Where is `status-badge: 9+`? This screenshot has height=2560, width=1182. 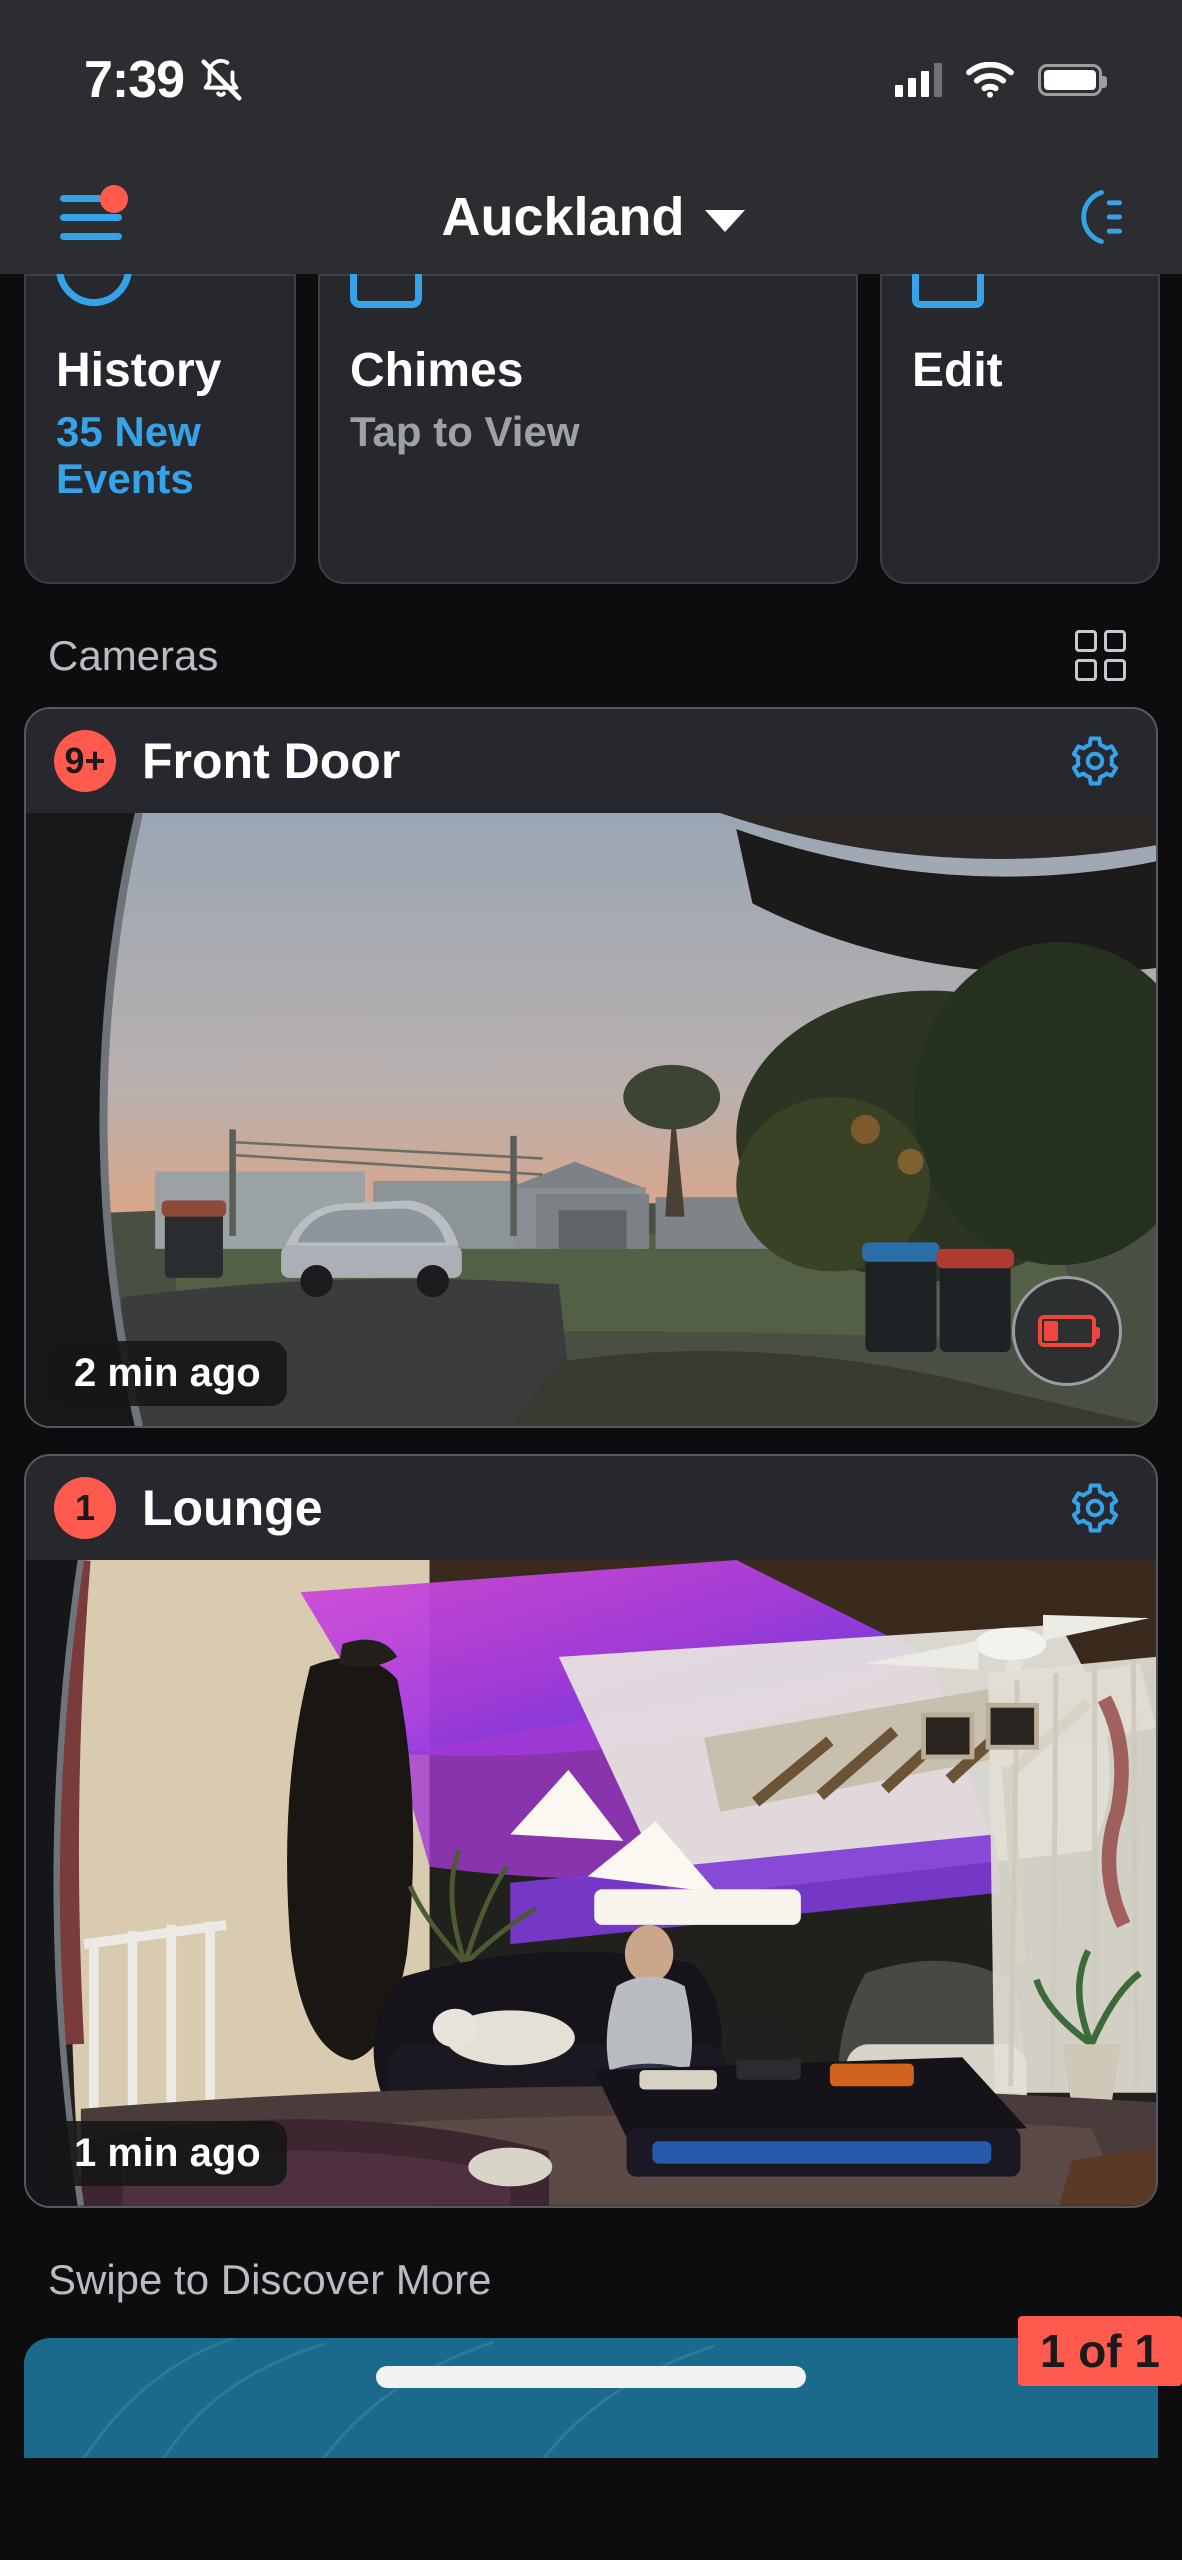 status-badge: 9+ is located at coordinates (85, 761).